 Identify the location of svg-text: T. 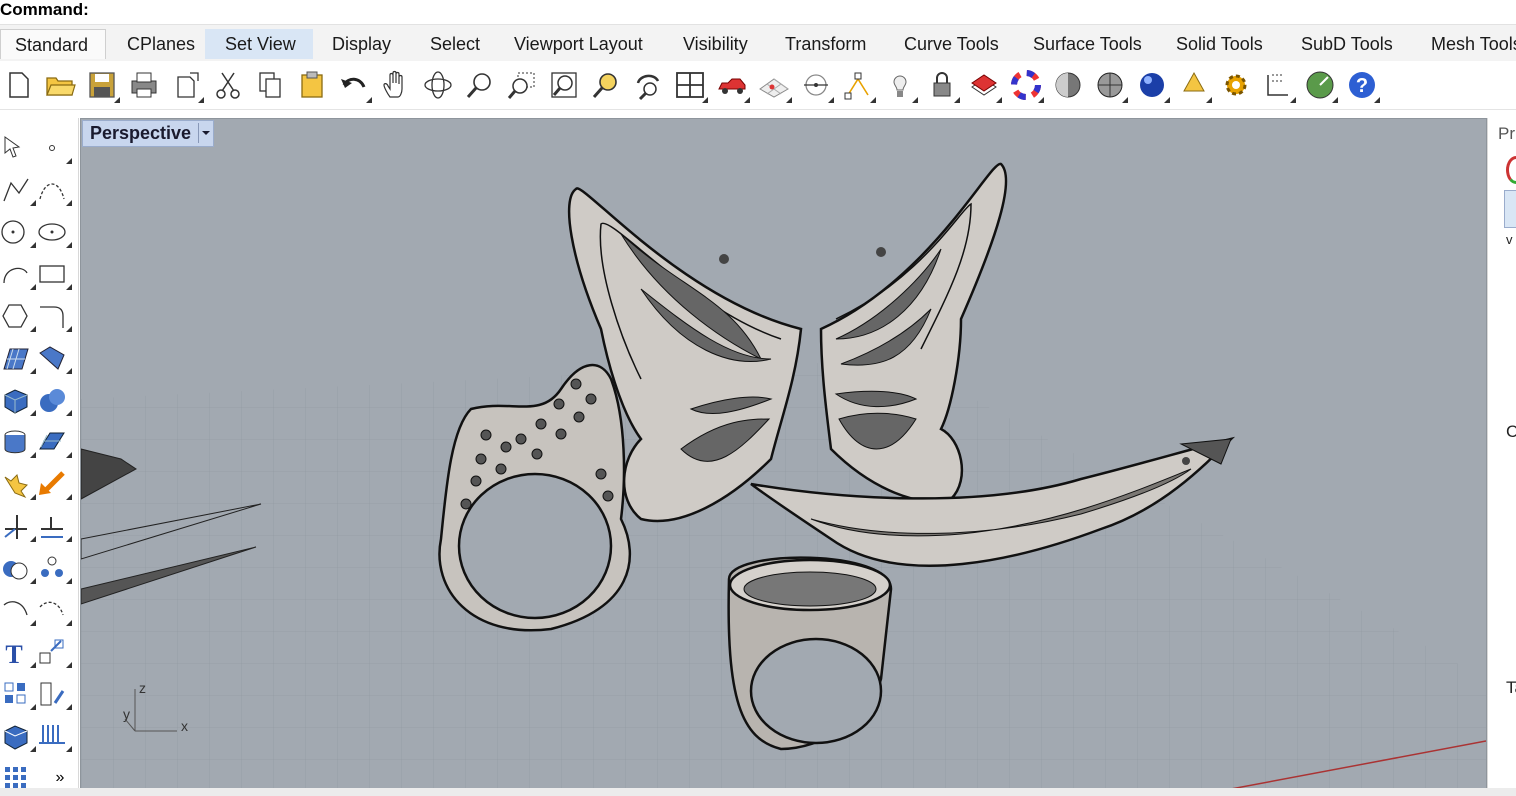
(13, 653).